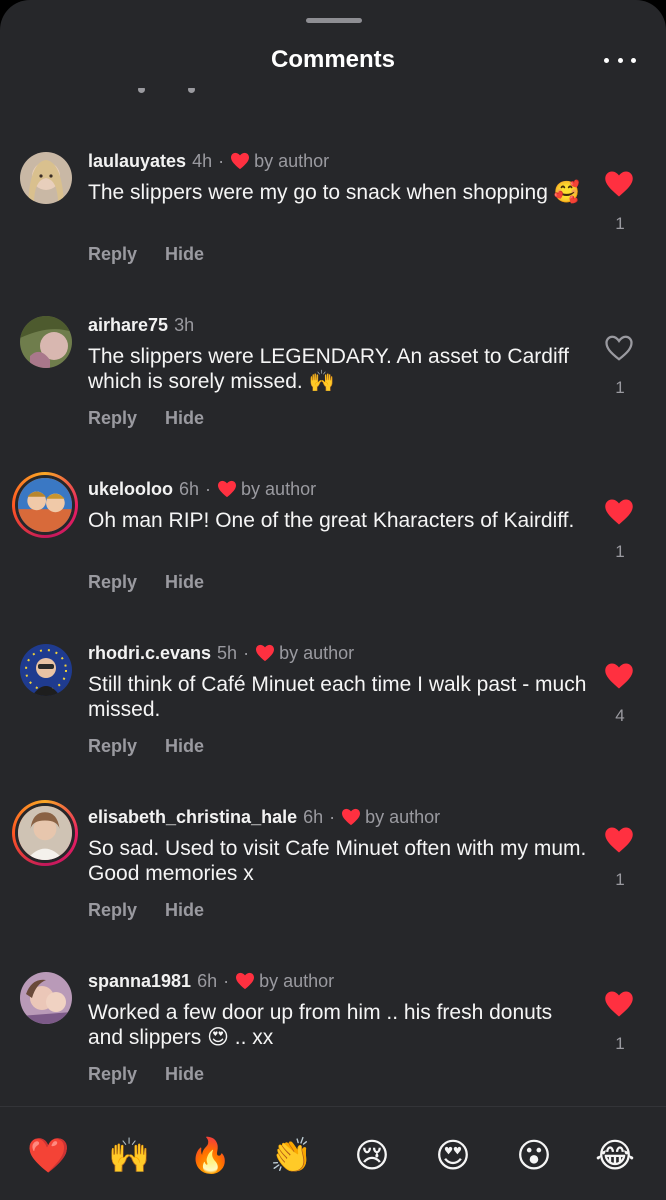 This screenshot has width=666, height=1200. Describe the element at coordinates (137, 161) in the screenshot. I see `comment-username: laulauyates` at that location.